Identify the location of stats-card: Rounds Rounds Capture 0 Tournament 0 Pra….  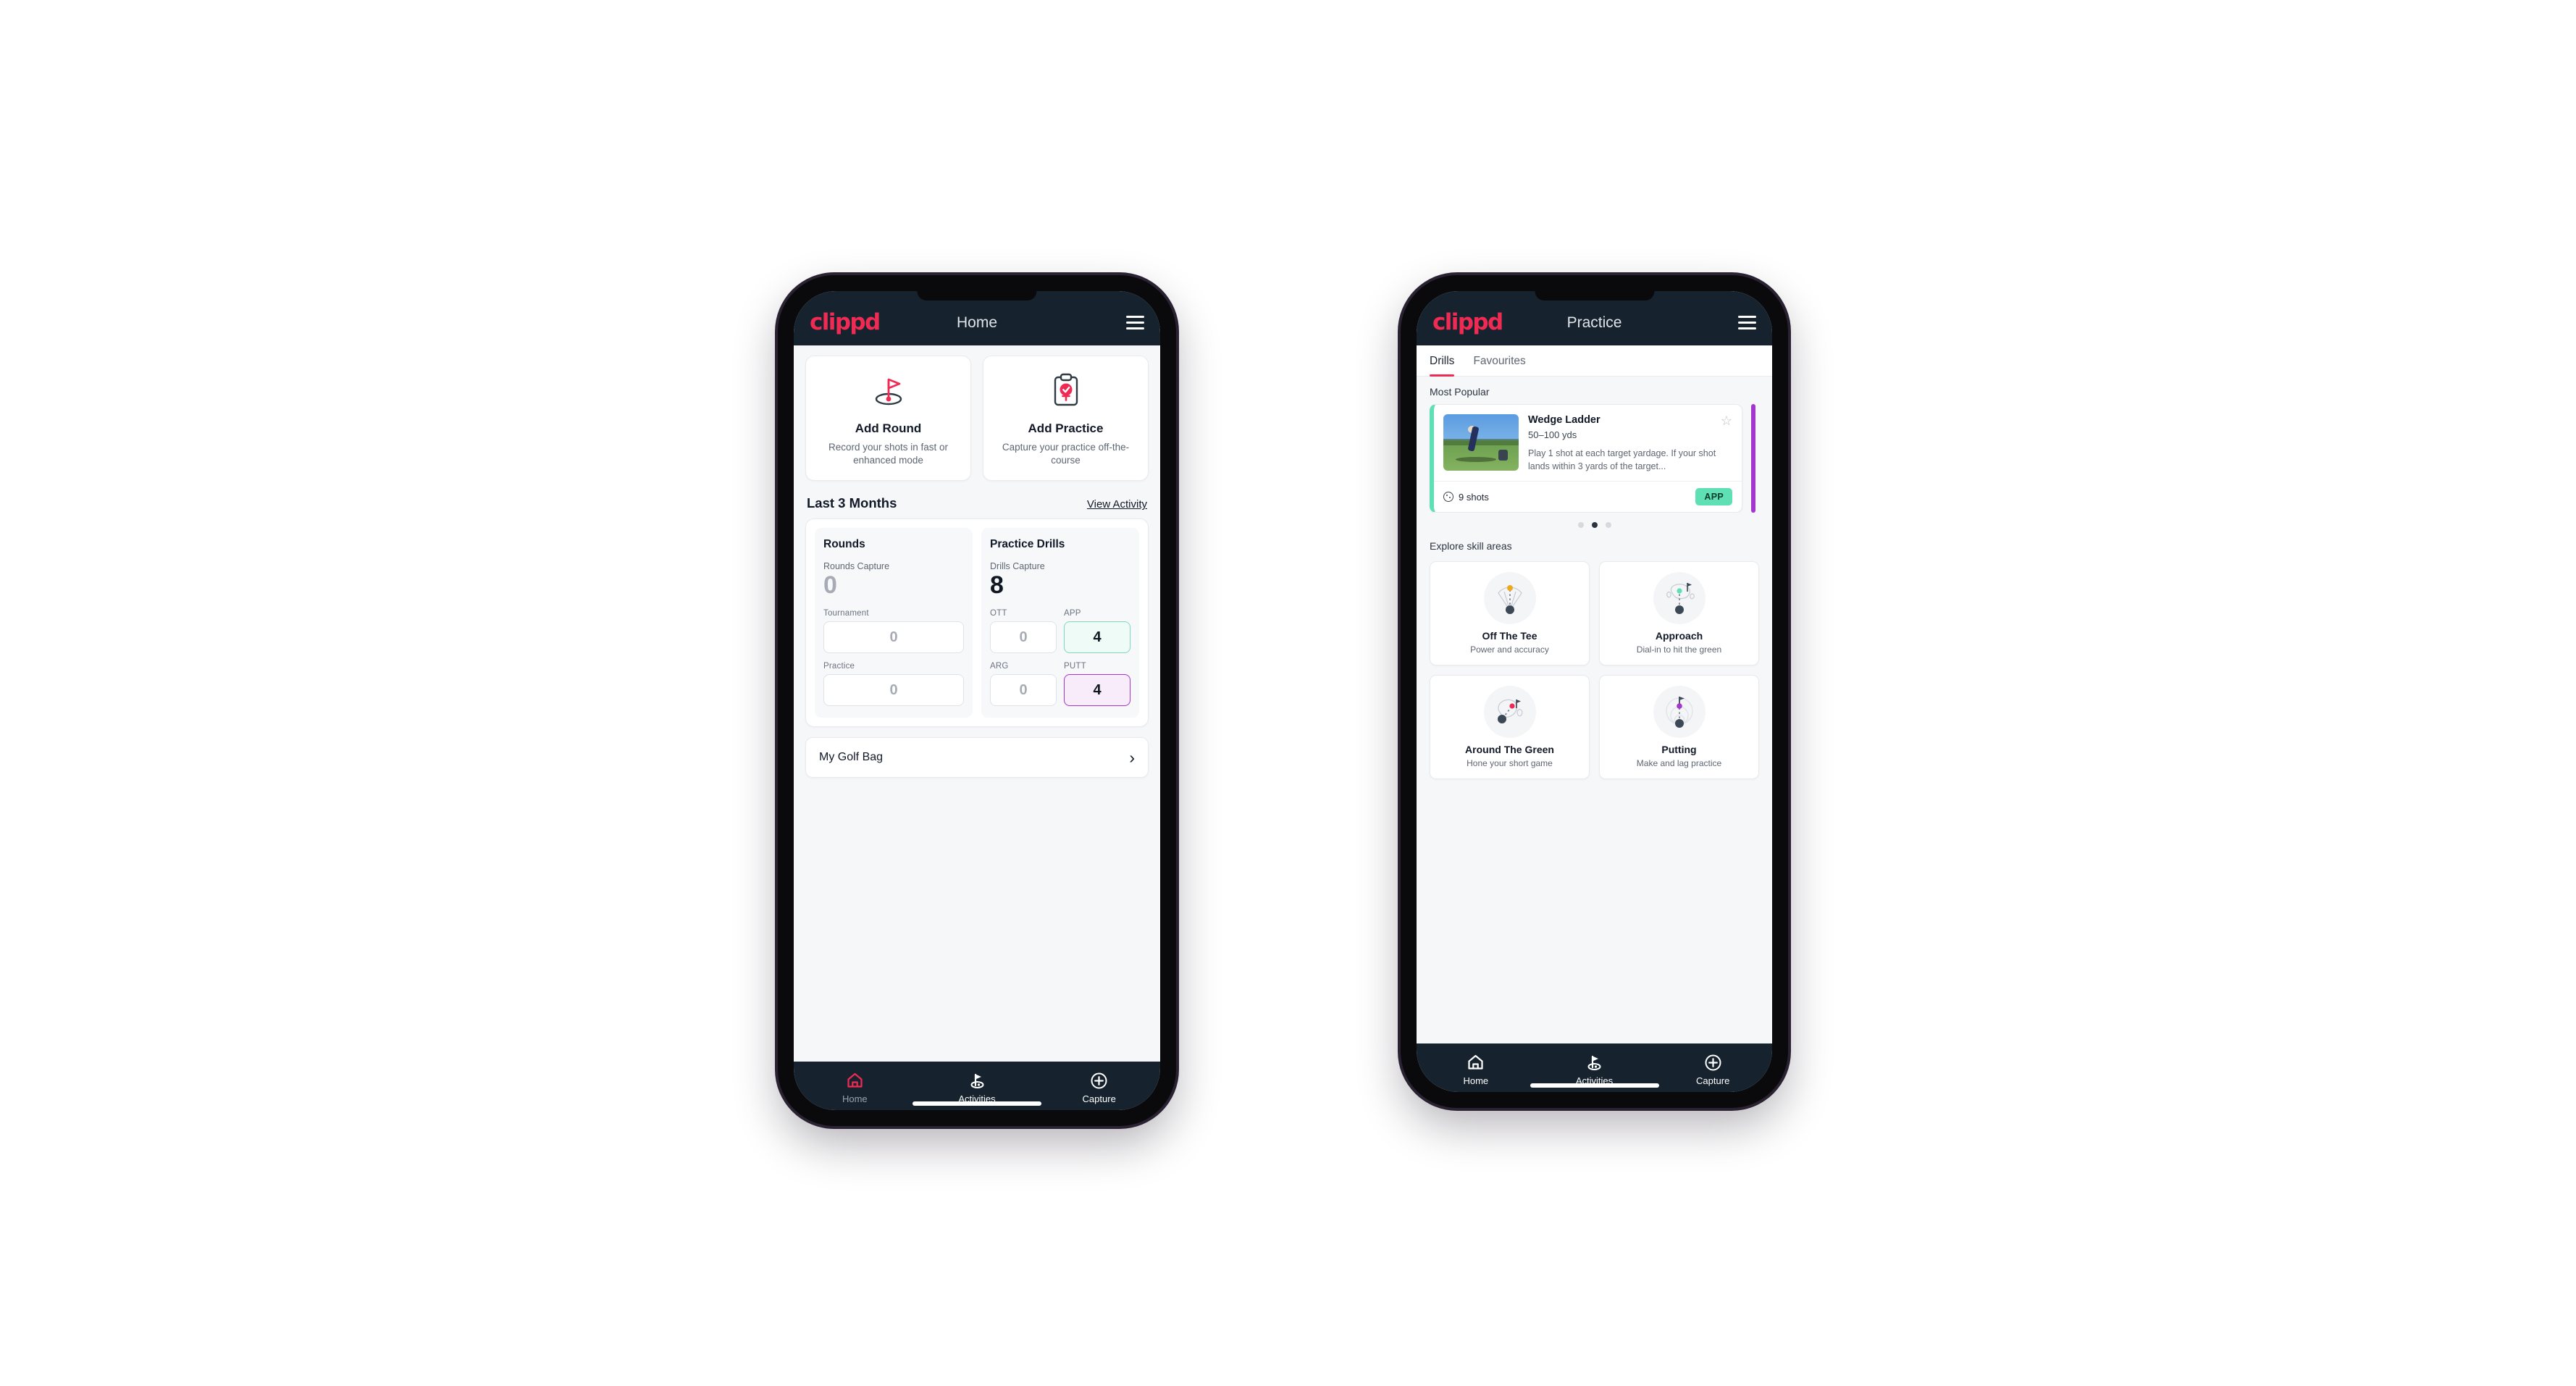
(977, 623).